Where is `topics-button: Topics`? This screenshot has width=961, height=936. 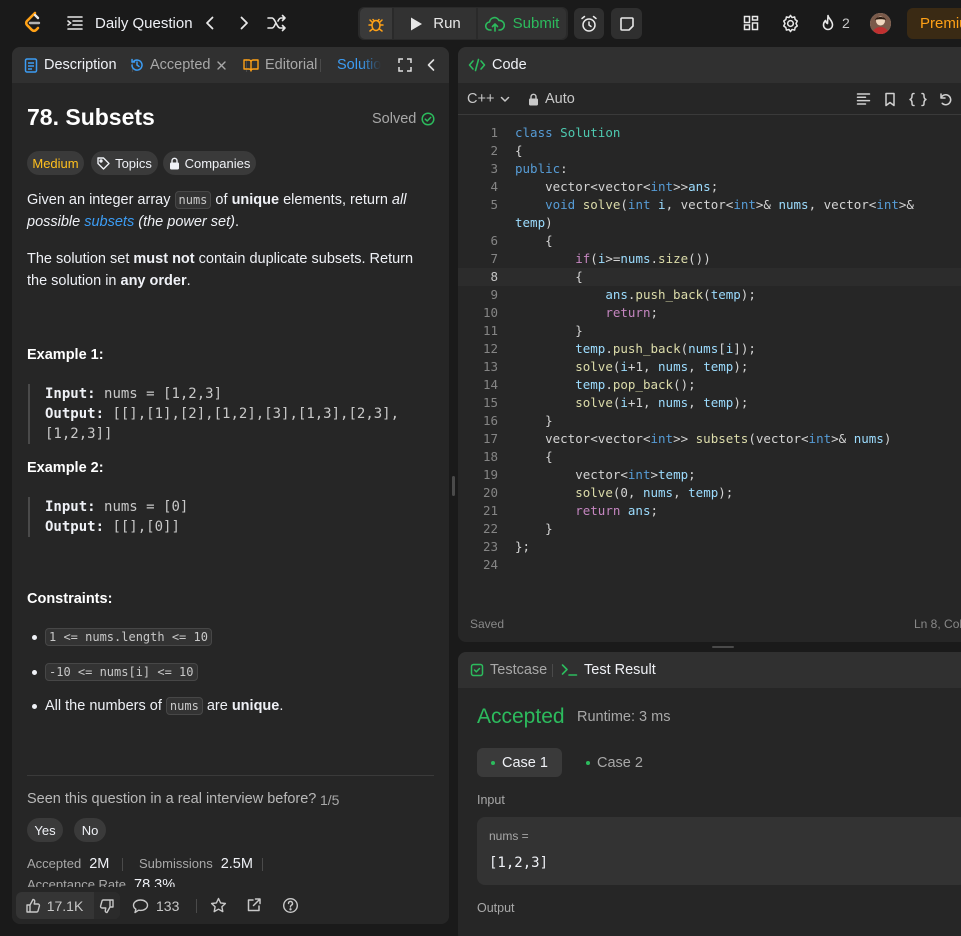
topics-button: Topics is located at coordinates (124, 163).